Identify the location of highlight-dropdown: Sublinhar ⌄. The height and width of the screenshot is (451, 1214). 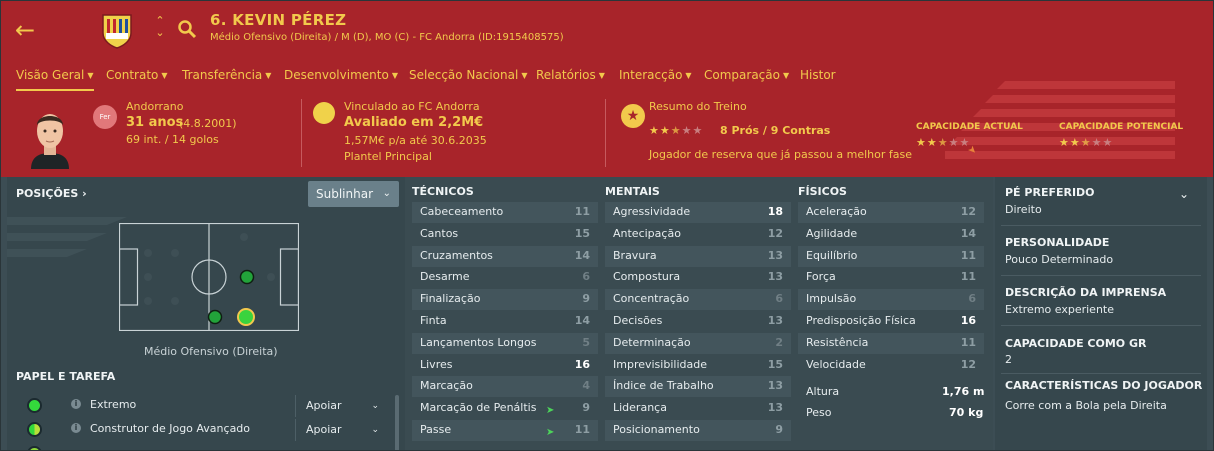
(353, 194).